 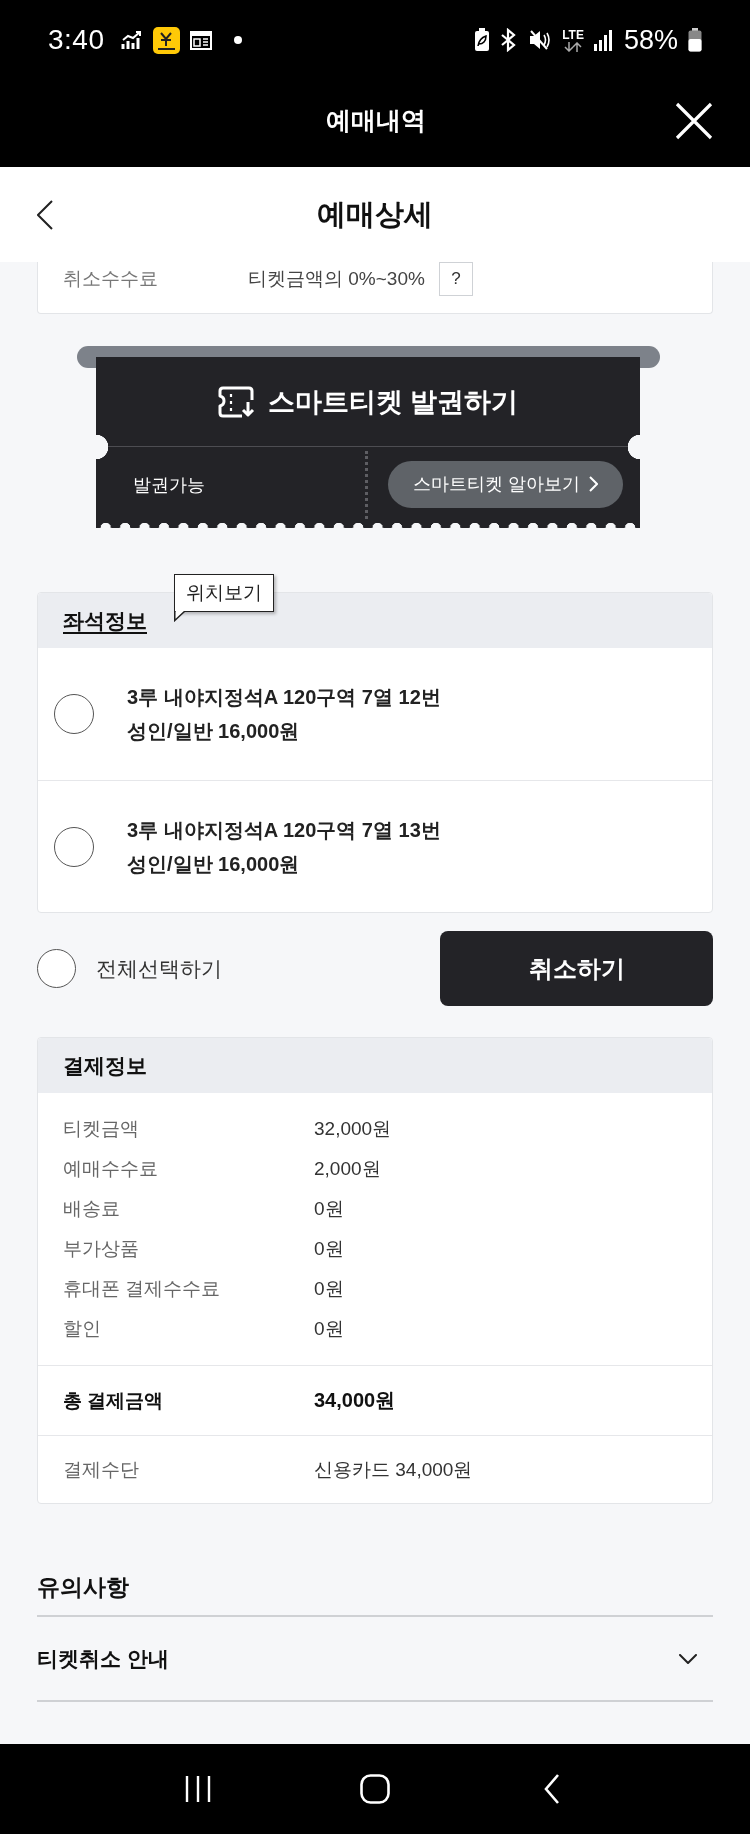 I want to click on header-title: 예매내역, so click(x=375, y=120).